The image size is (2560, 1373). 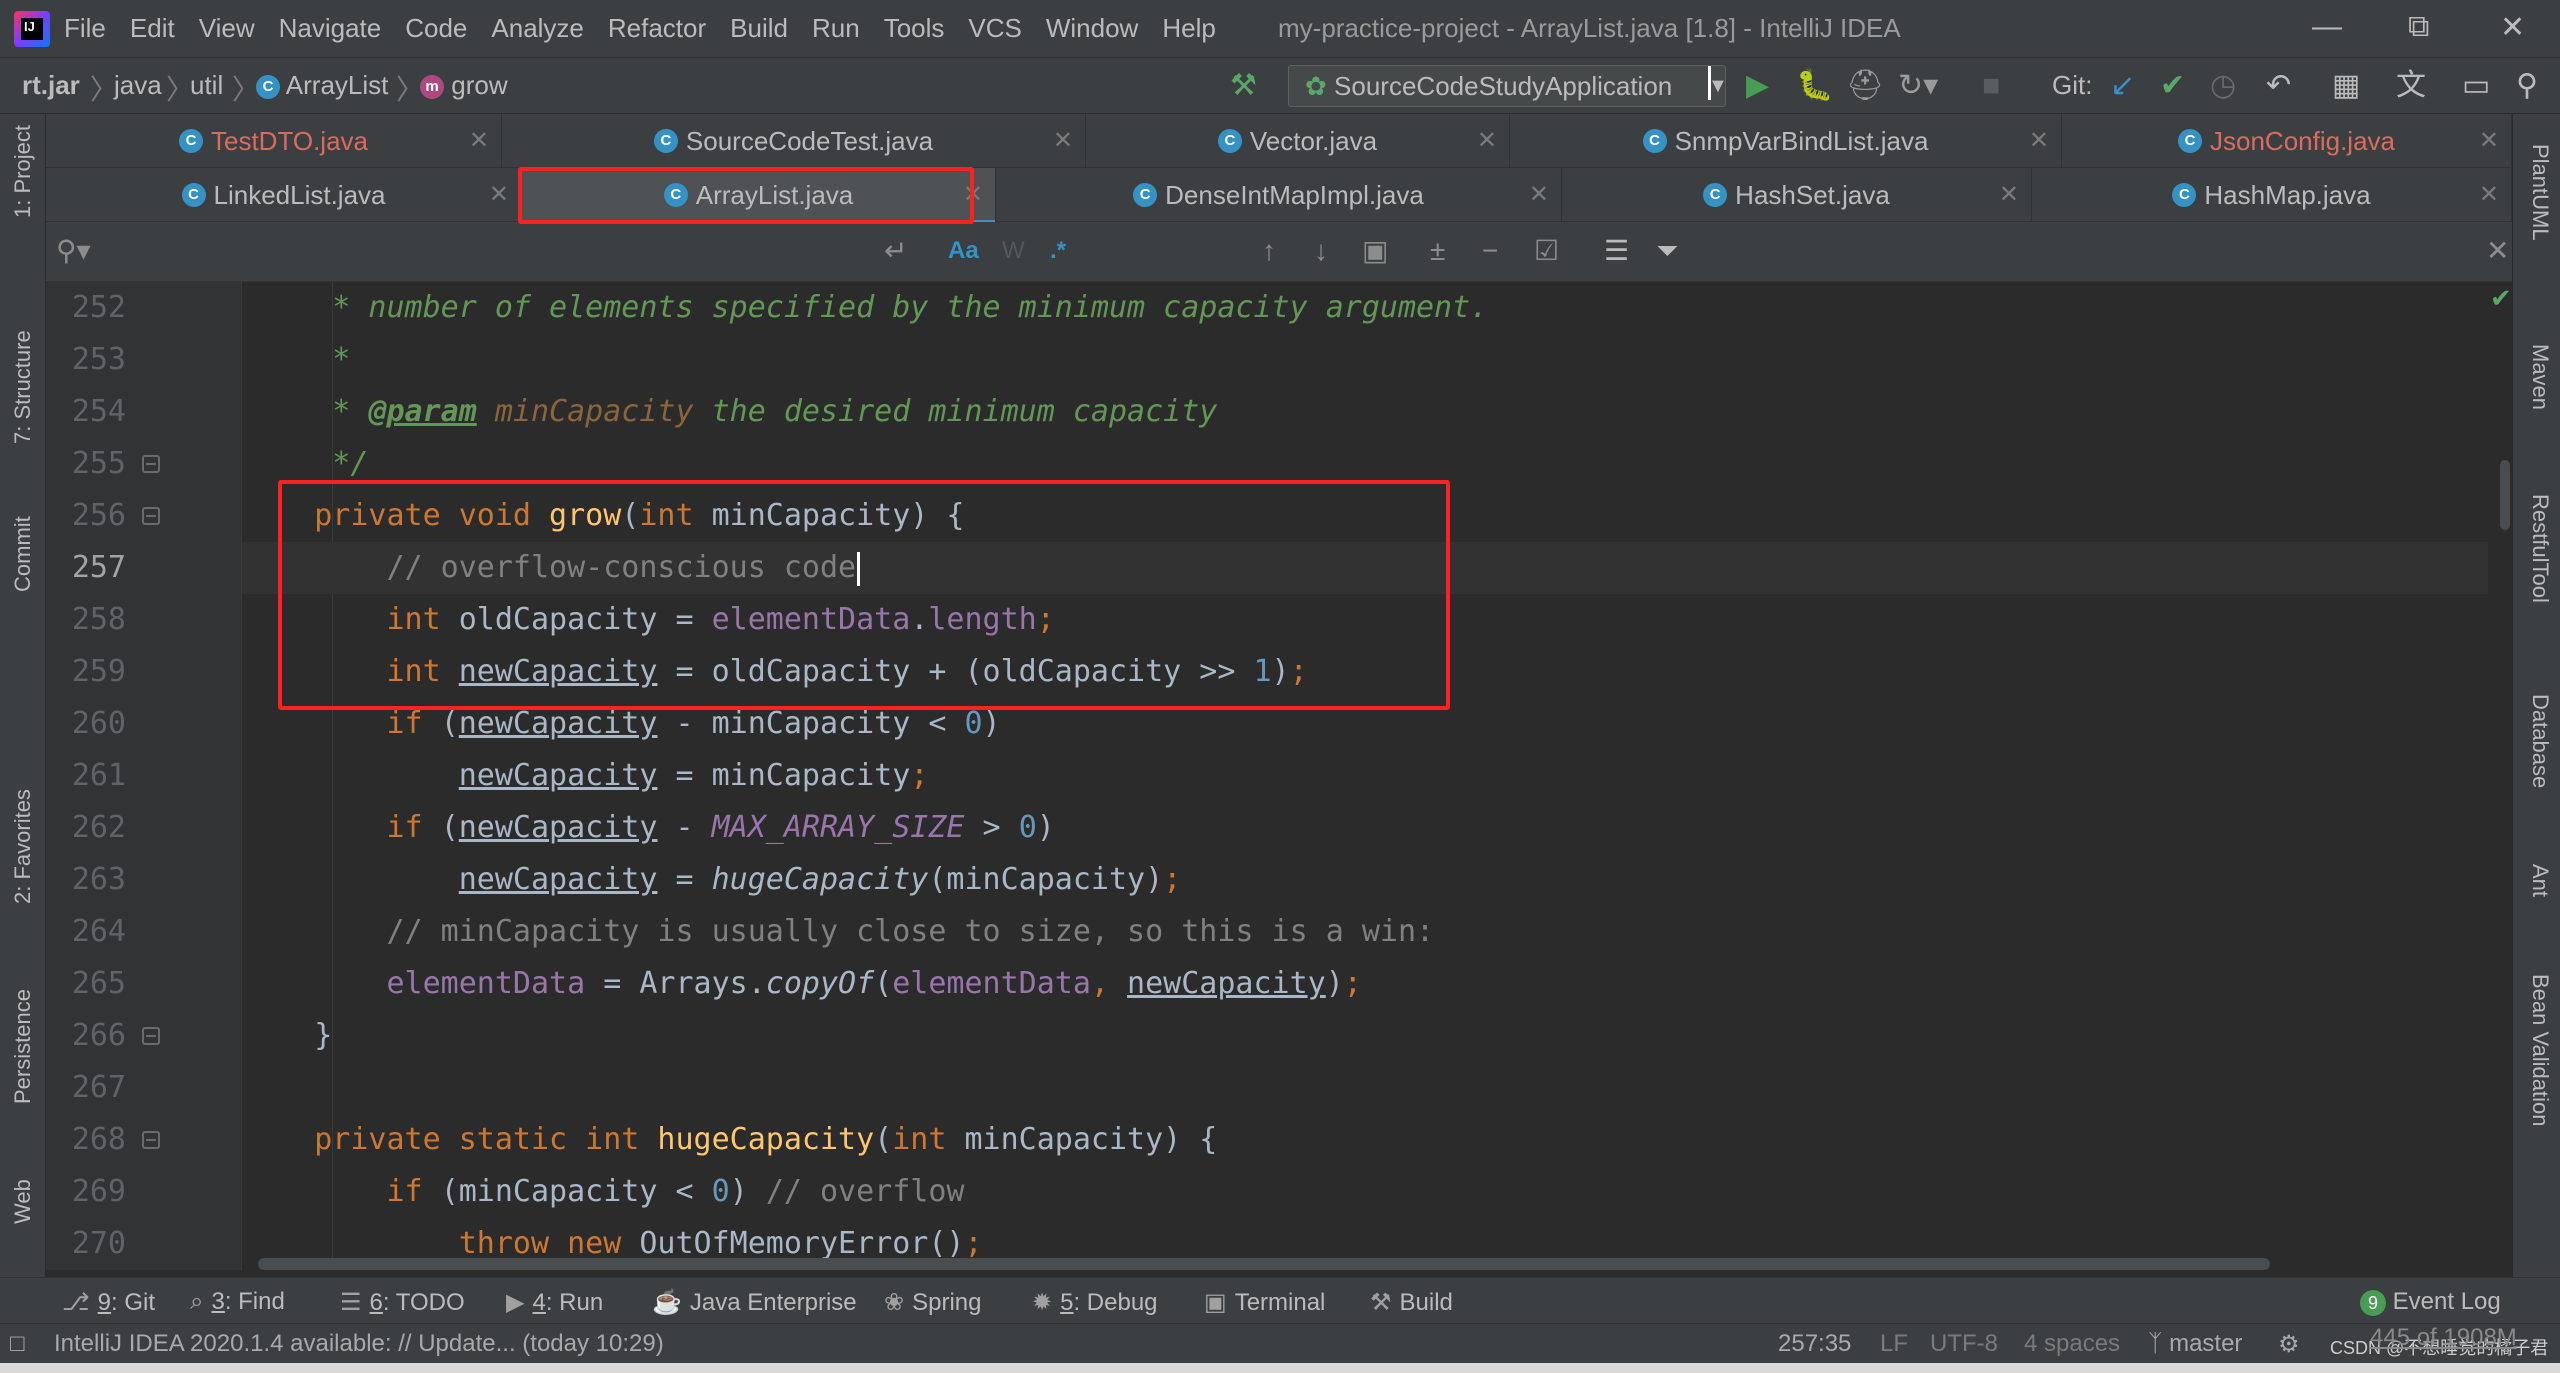 I want to click on line-number: 259, so click(x=86, y=671).